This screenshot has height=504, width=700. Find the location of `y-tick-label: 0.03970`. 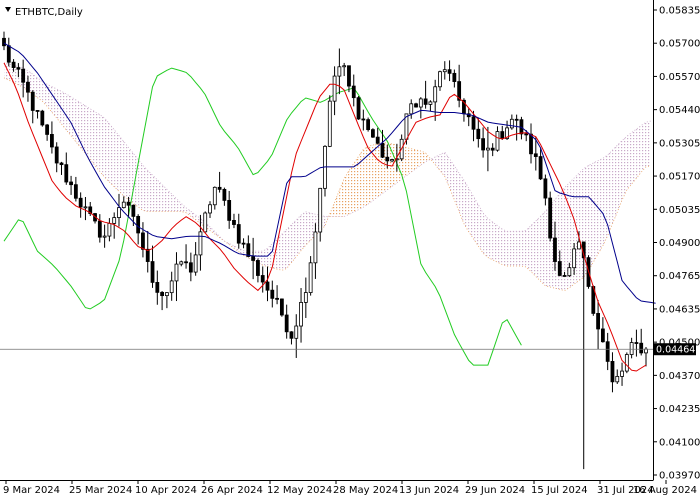

y-tick-label: 0.03970 is located at coordinates (679, 476).